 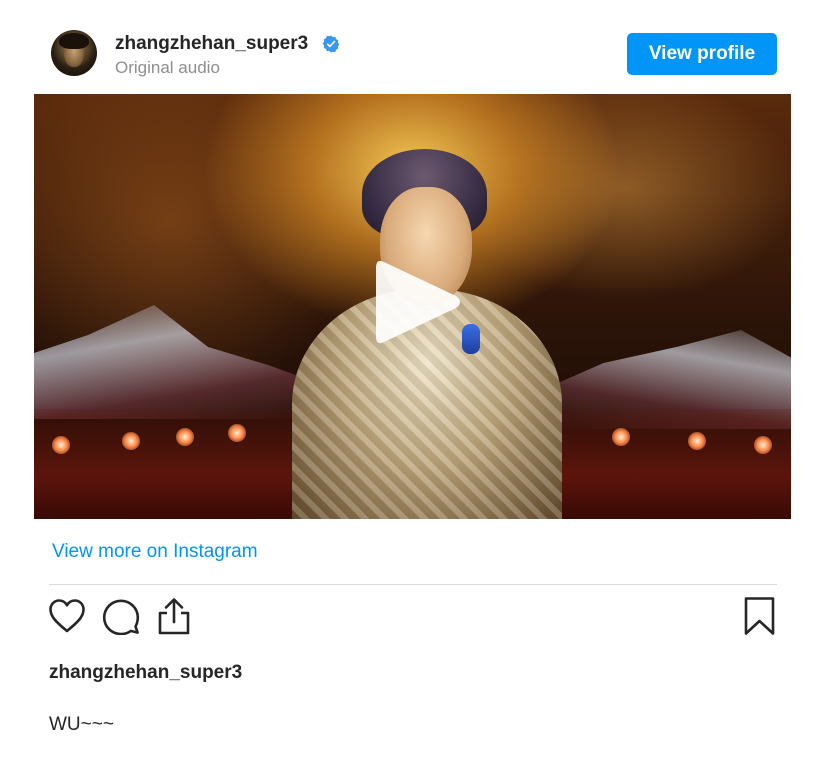 What do you see at coordinates (74, 41) in the screenshot?
I see `avatar-hair` at bounding box center [74, 41].